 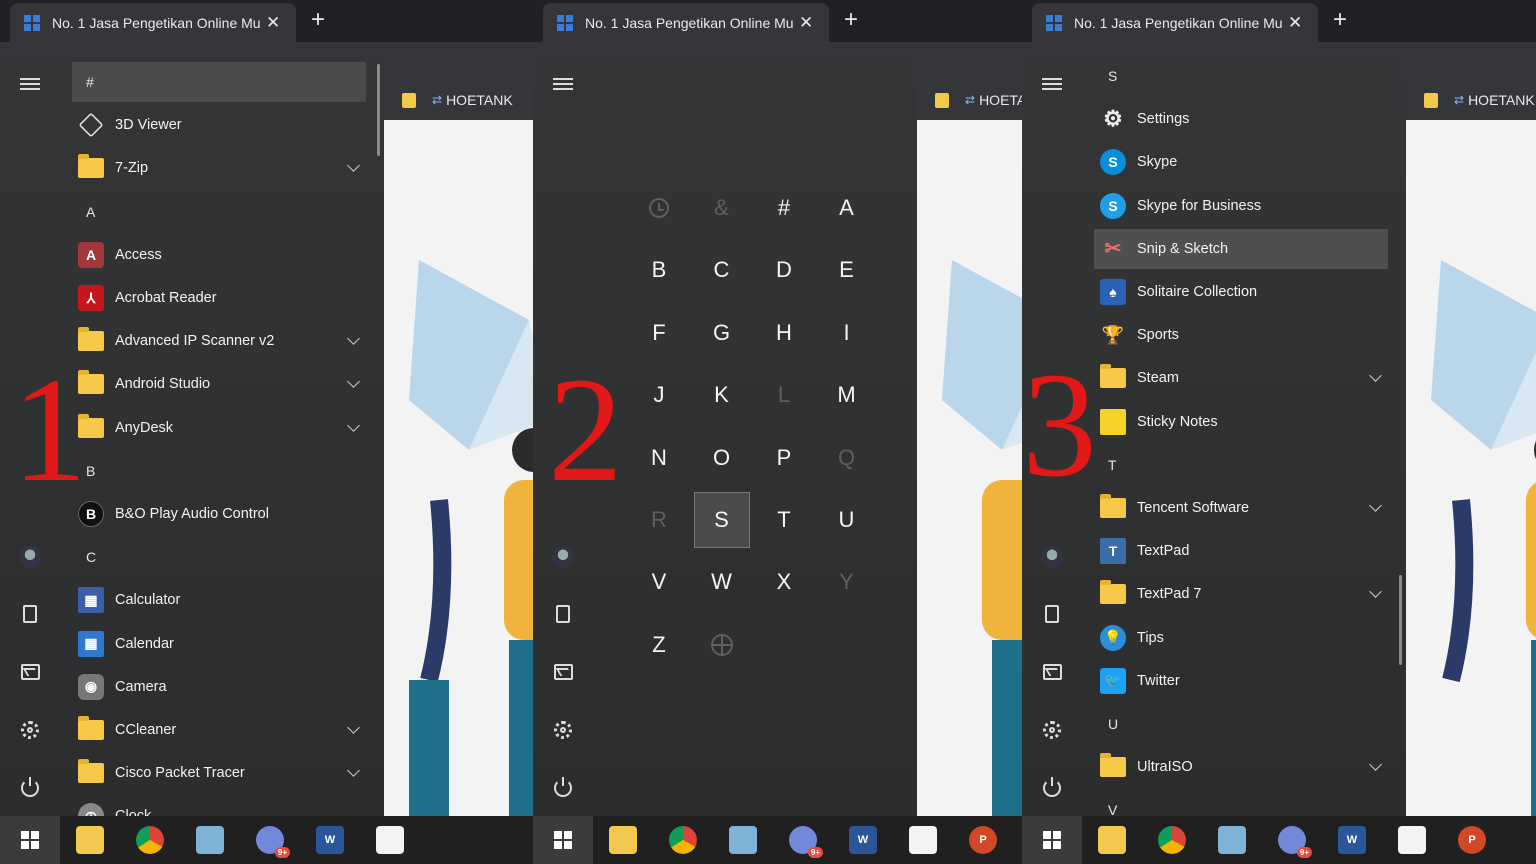 I want to click on app-item-snip-and-sketch: ✂ Snip & Sketch, so click(x=1241, y=248).